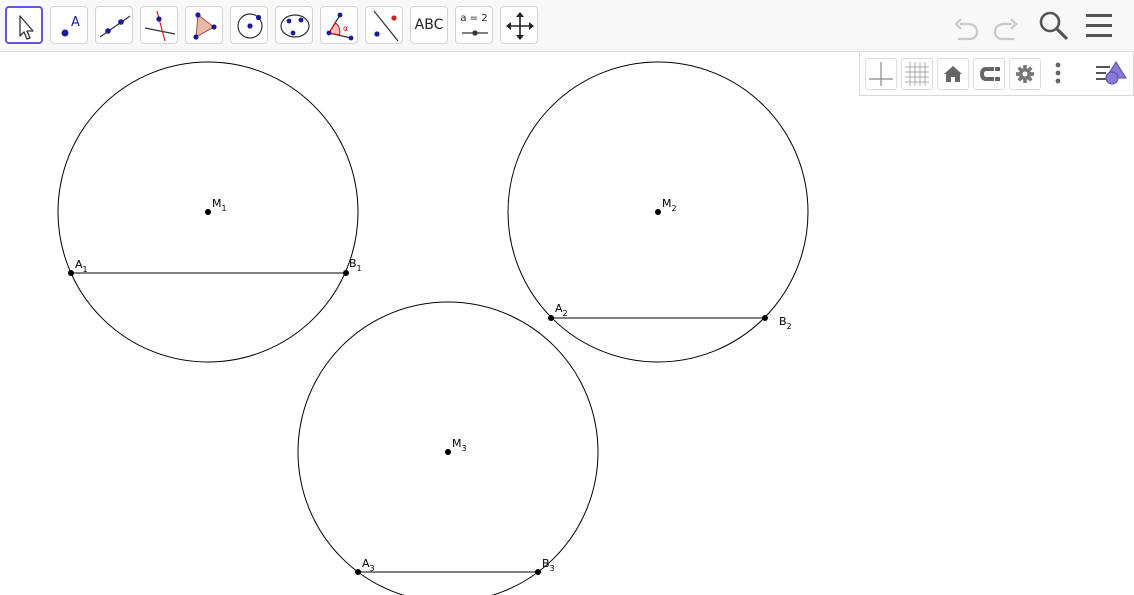  I want to click on label-b2: B2, so click(785, 323).